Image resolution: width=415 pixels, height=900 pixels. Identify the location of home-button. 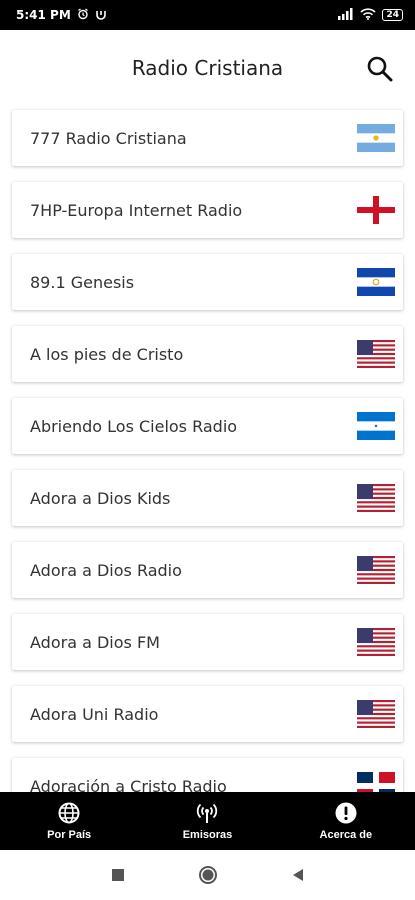
(208, 875).